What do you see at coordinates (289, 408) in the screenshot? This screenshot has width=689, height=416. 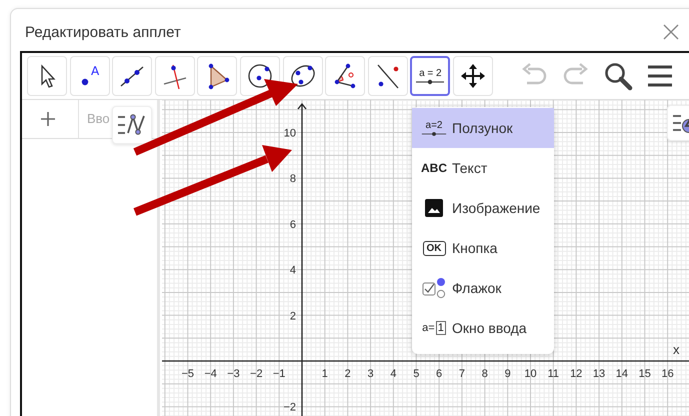 I see `y-tick-label: −2` at bounding box center [289, 408].